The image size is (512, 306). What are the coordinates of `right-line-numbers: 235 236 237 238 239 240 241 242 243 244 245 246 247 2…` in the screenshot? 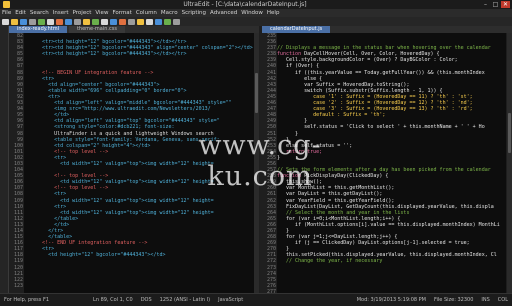 It's located at (268, 164).